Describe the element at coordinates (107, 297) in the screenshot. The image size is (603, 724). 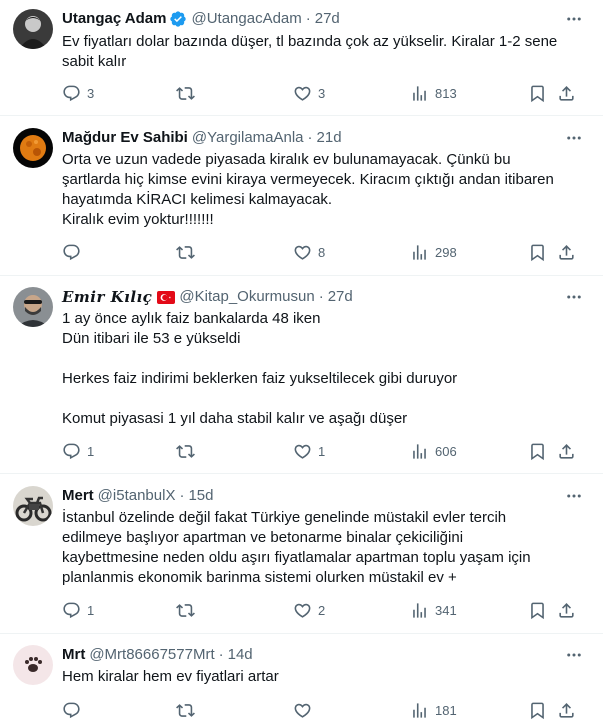
I see `display-name: Emir Kılıç` at that location.